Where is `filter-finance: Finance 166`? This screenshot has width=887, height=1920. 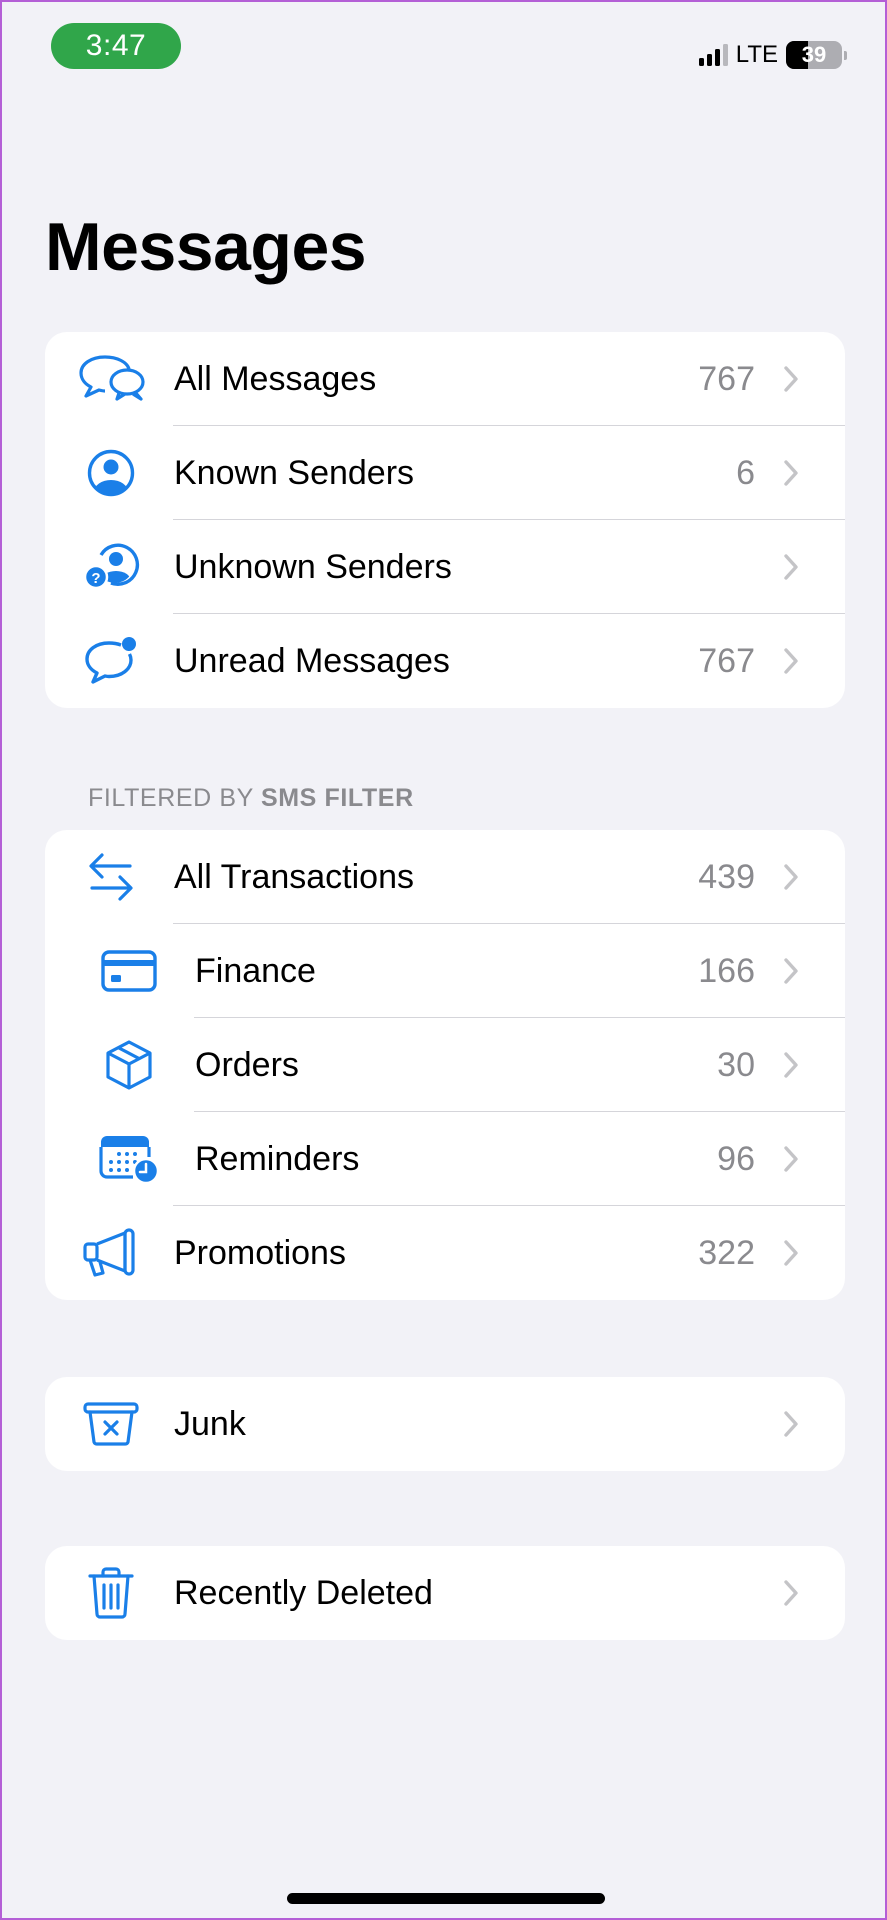
filter-finance: Finance 166 is located at coordinates (445, 971).